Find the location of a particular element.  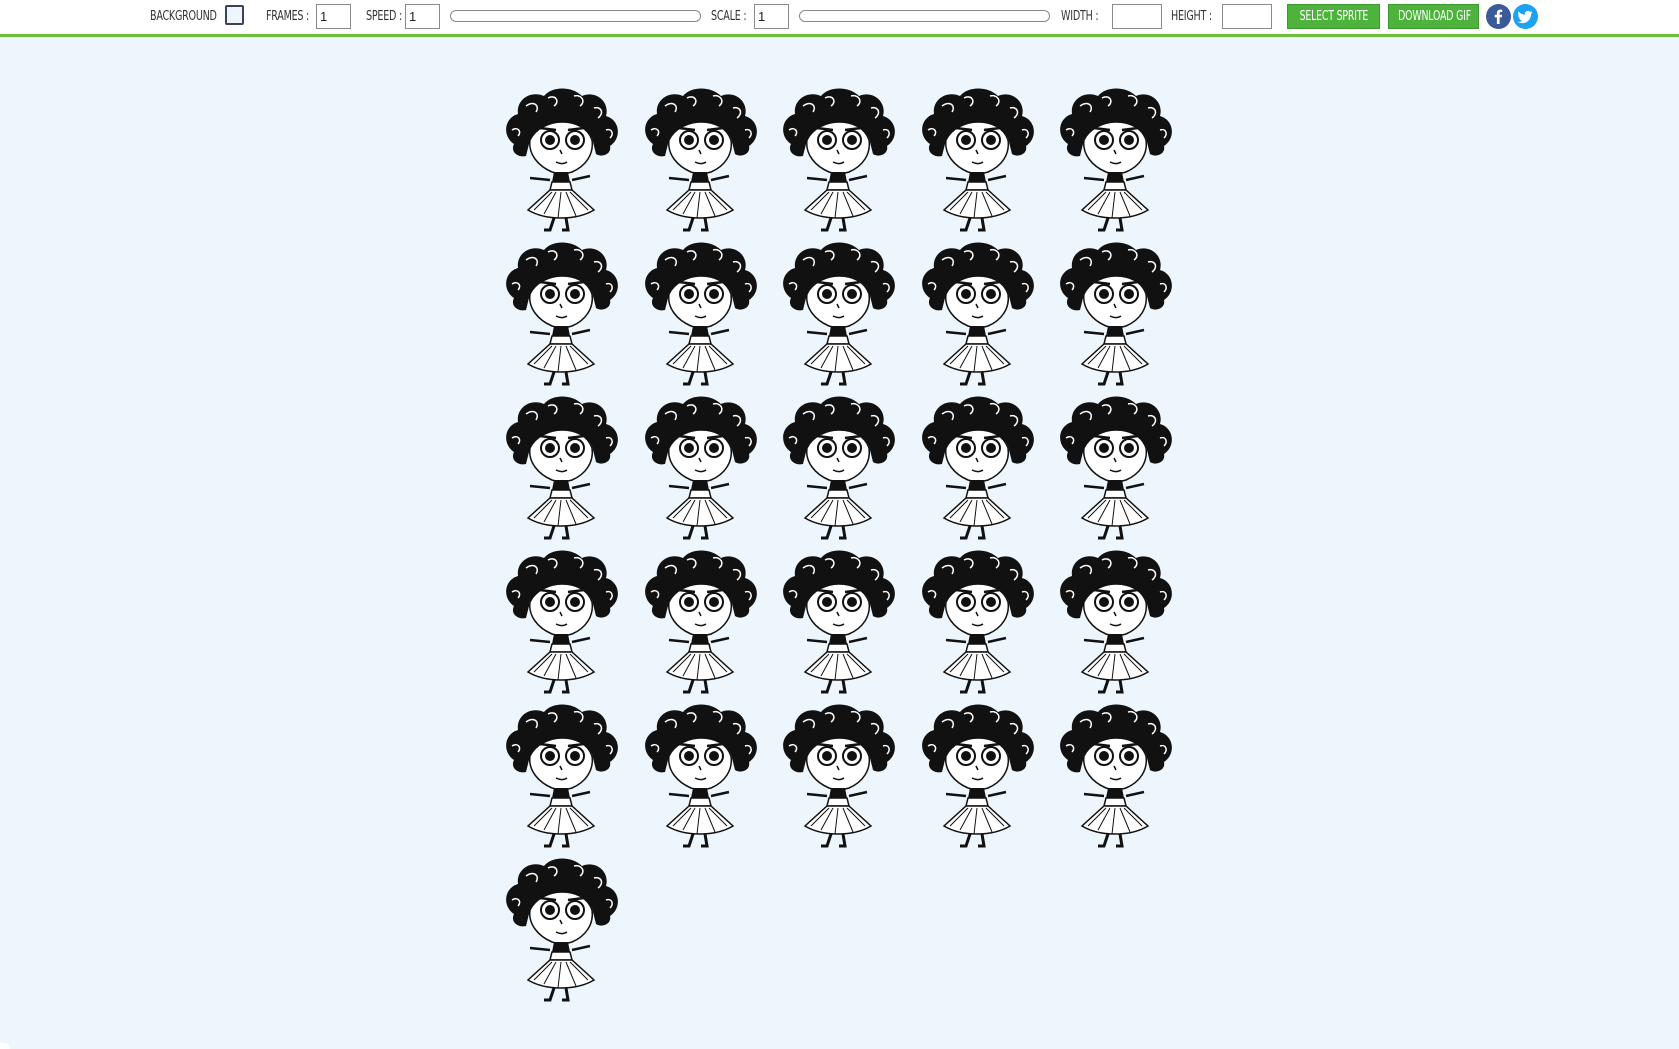

download-gif-button: DOWNLOAD GIF is located at coordinates (1433, 16).